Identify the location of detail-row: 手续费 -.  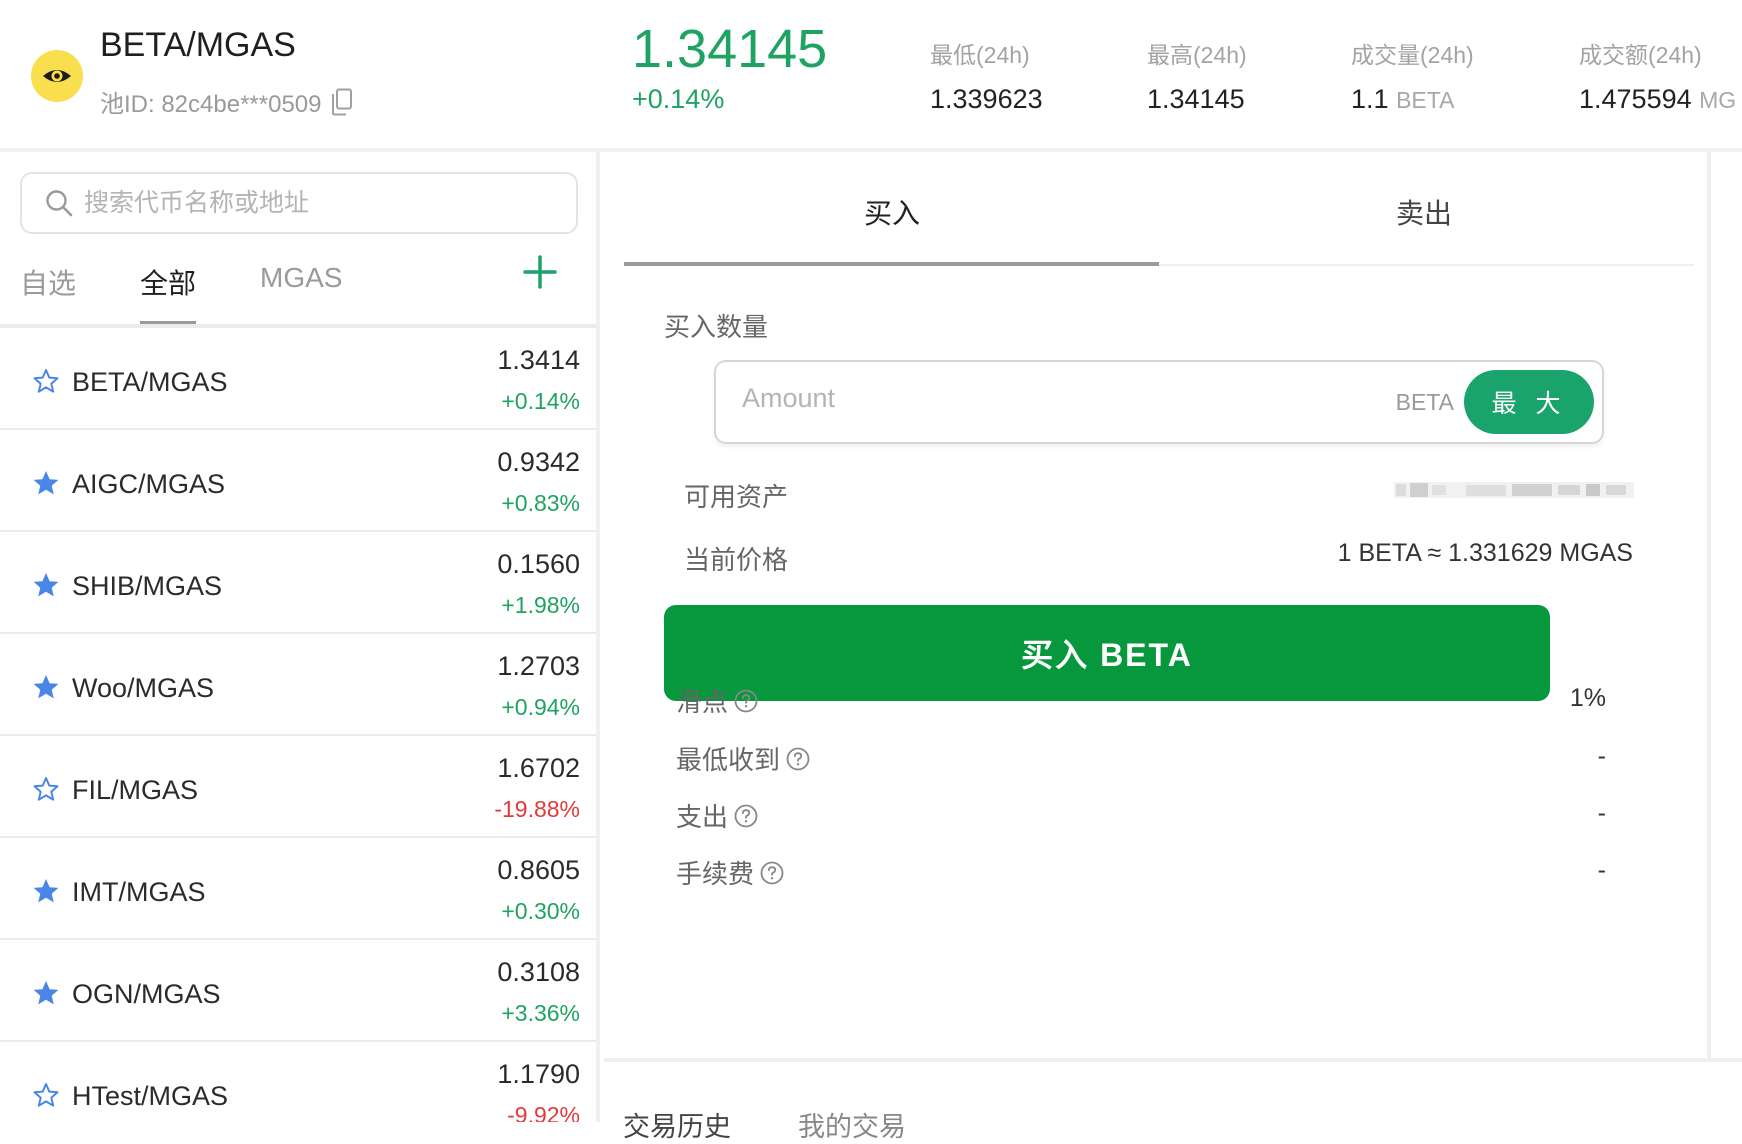
(1141, 874).